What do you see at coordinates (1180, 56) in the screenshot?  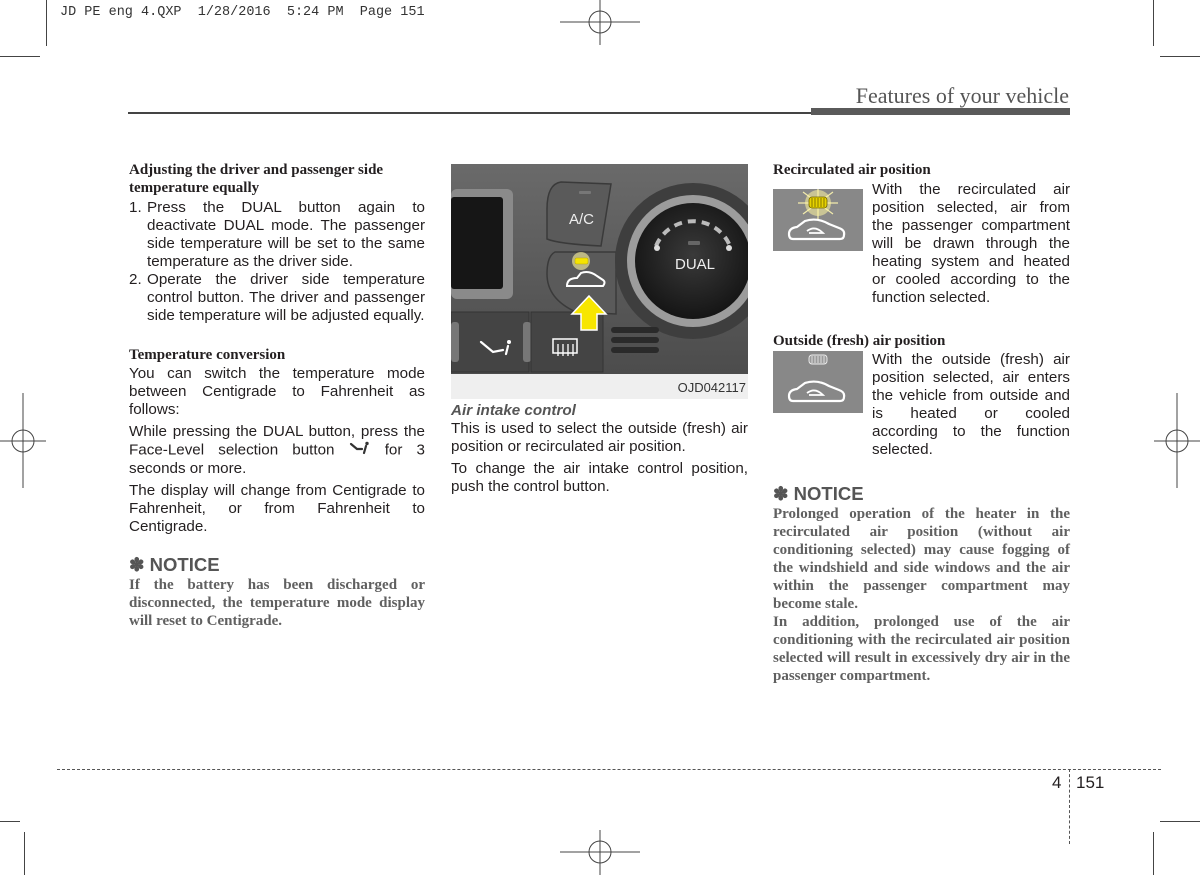 I see `crop-mark-top-right-h` at bounding box center [1180, 56].